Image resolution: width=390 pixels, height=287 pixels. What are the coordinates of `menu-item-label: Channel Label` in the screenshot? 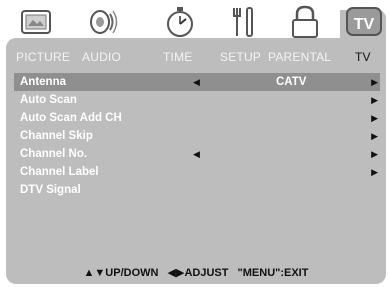 It's located at (59, 172).